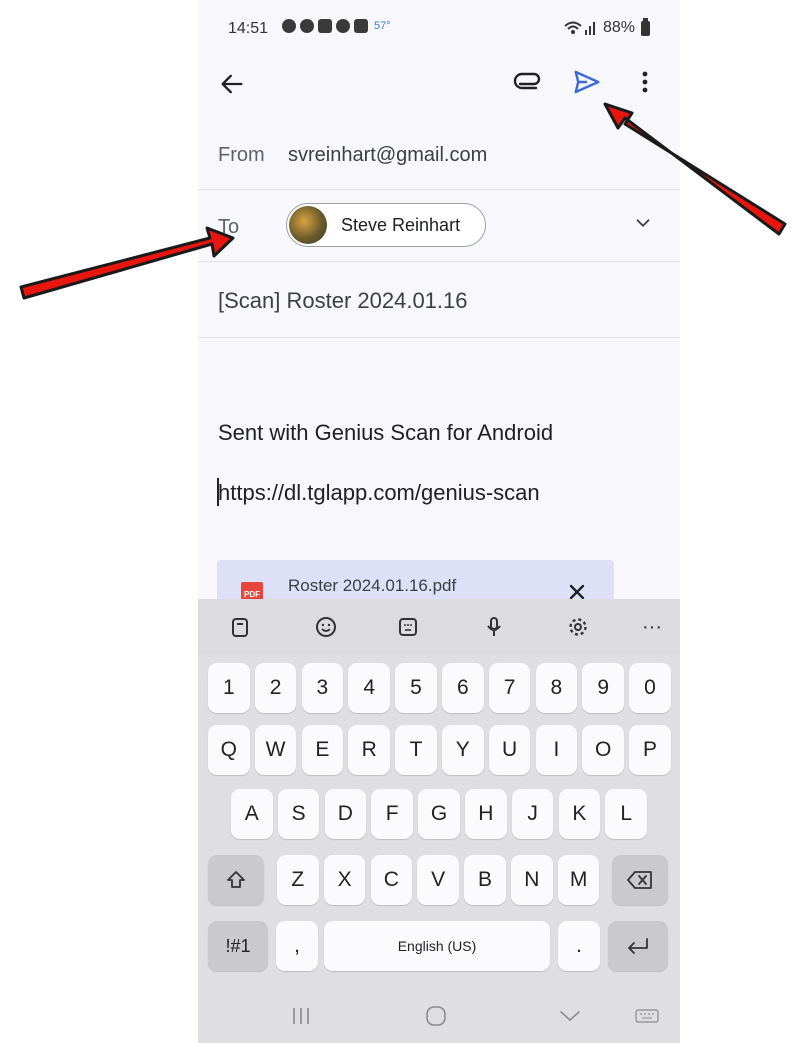 This screenshot has height=1043, width=795. I want to click on send-icon, so click(587, 82).